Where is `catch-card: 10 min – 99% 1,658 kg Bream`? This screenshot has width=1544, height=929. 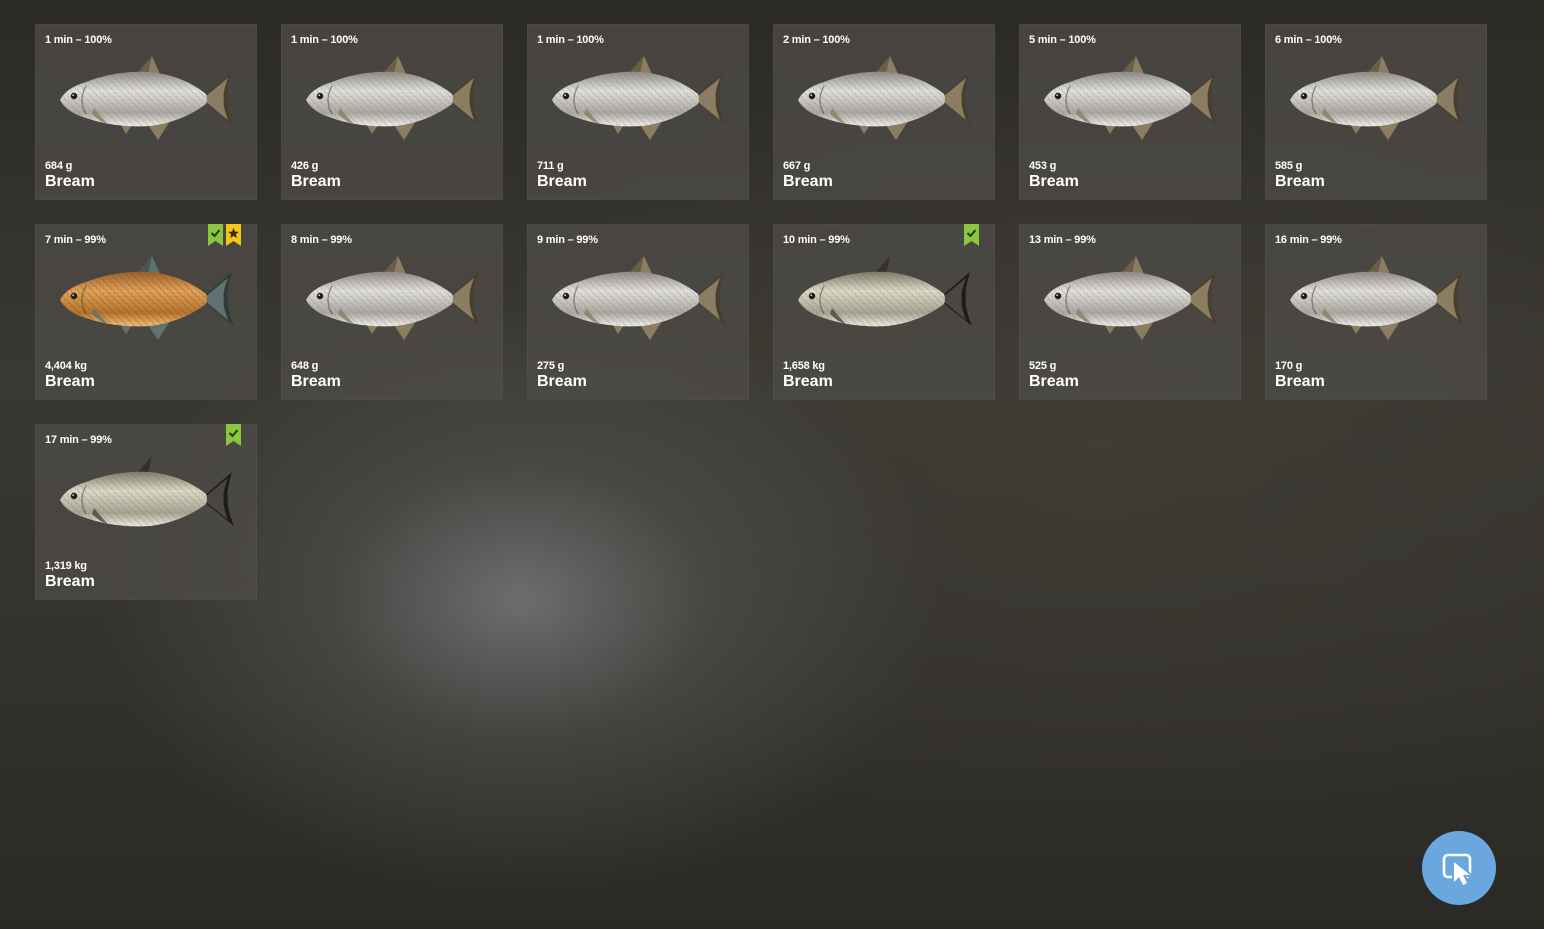 catch-card: 10 min – 99% 1,658 kg Bream is located at coordinates (884, 312).